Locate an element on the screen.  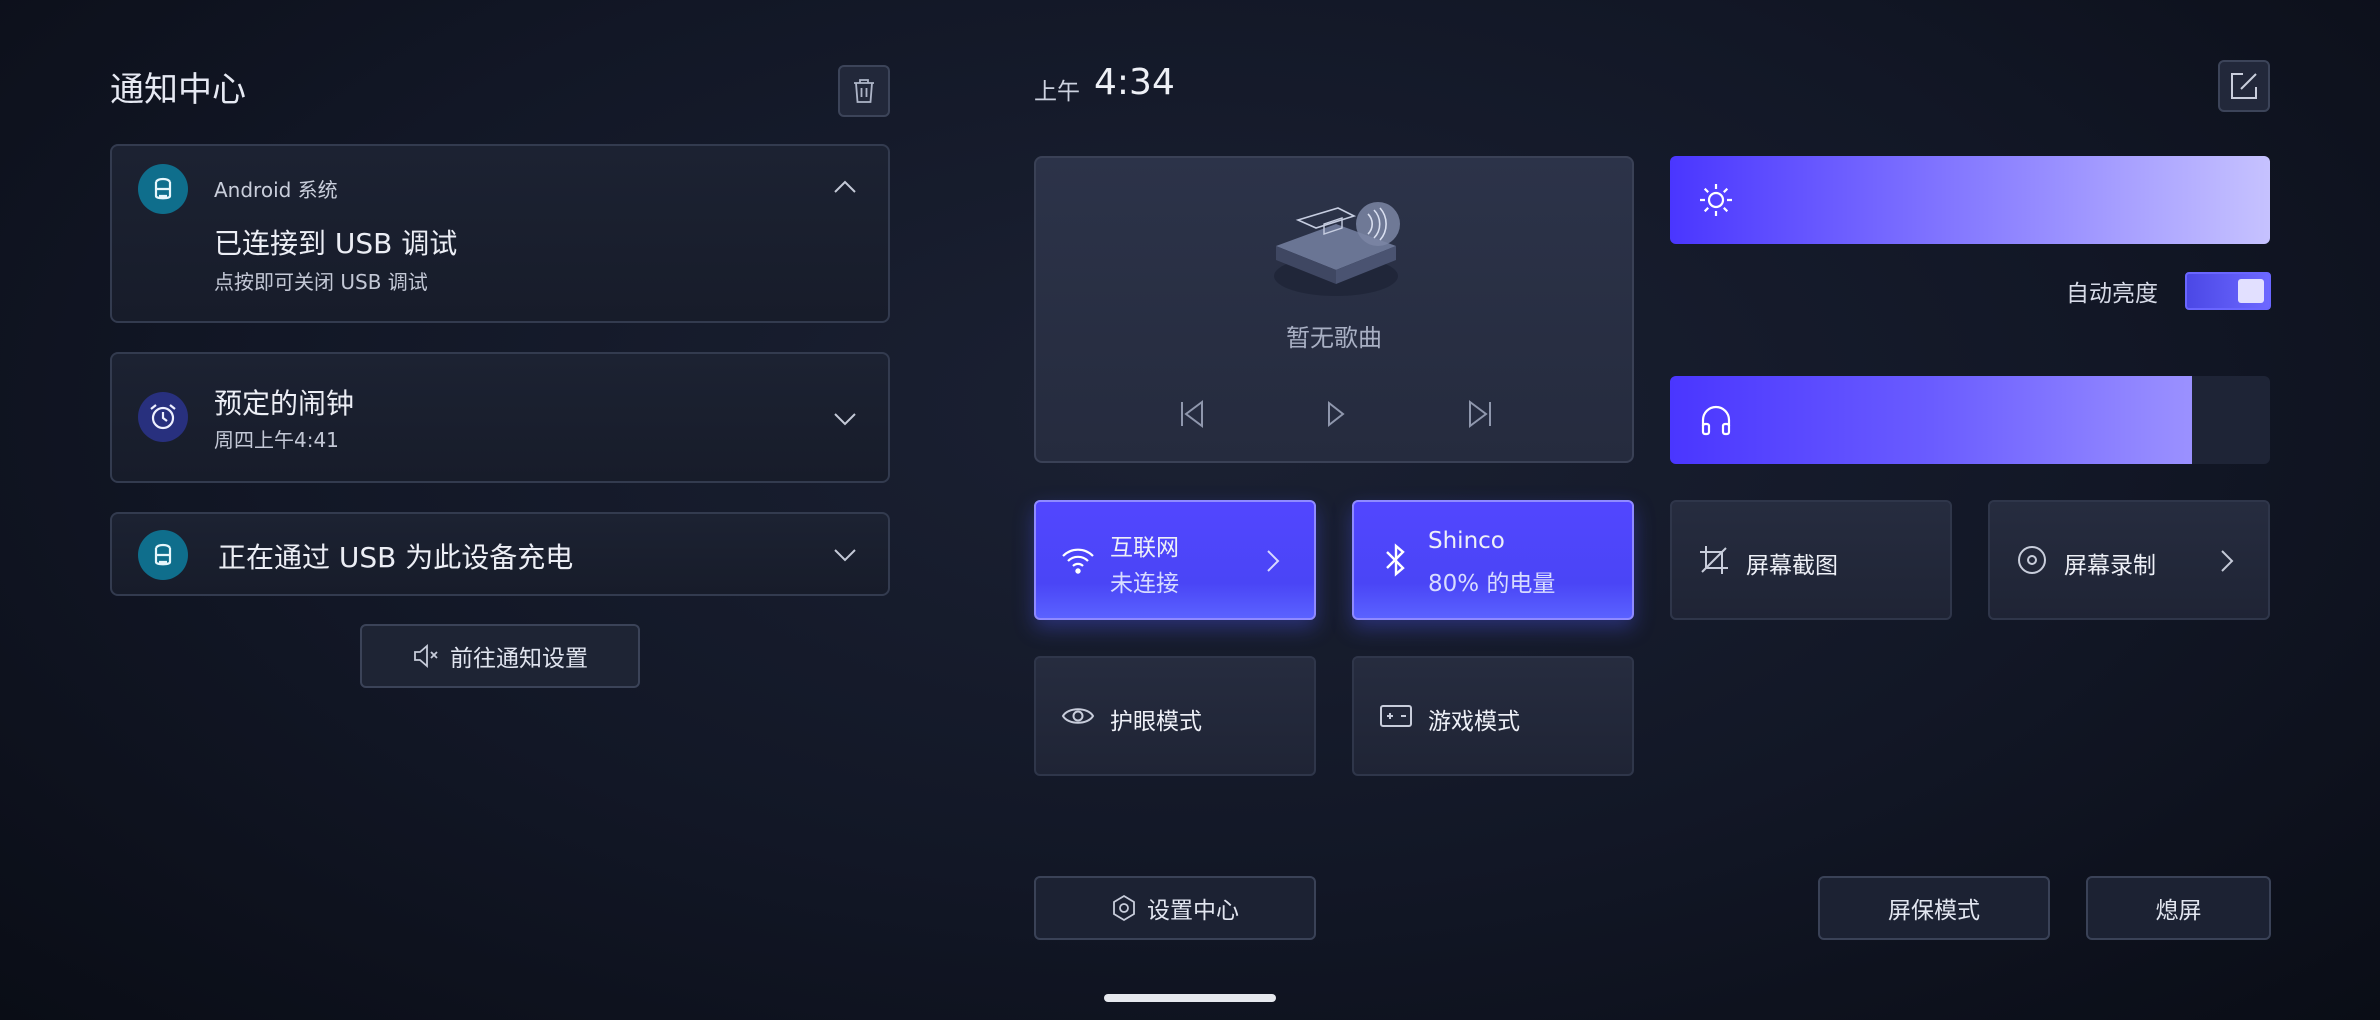
song-title: 暂无歌曲 is located at coordinates (1334, 338).